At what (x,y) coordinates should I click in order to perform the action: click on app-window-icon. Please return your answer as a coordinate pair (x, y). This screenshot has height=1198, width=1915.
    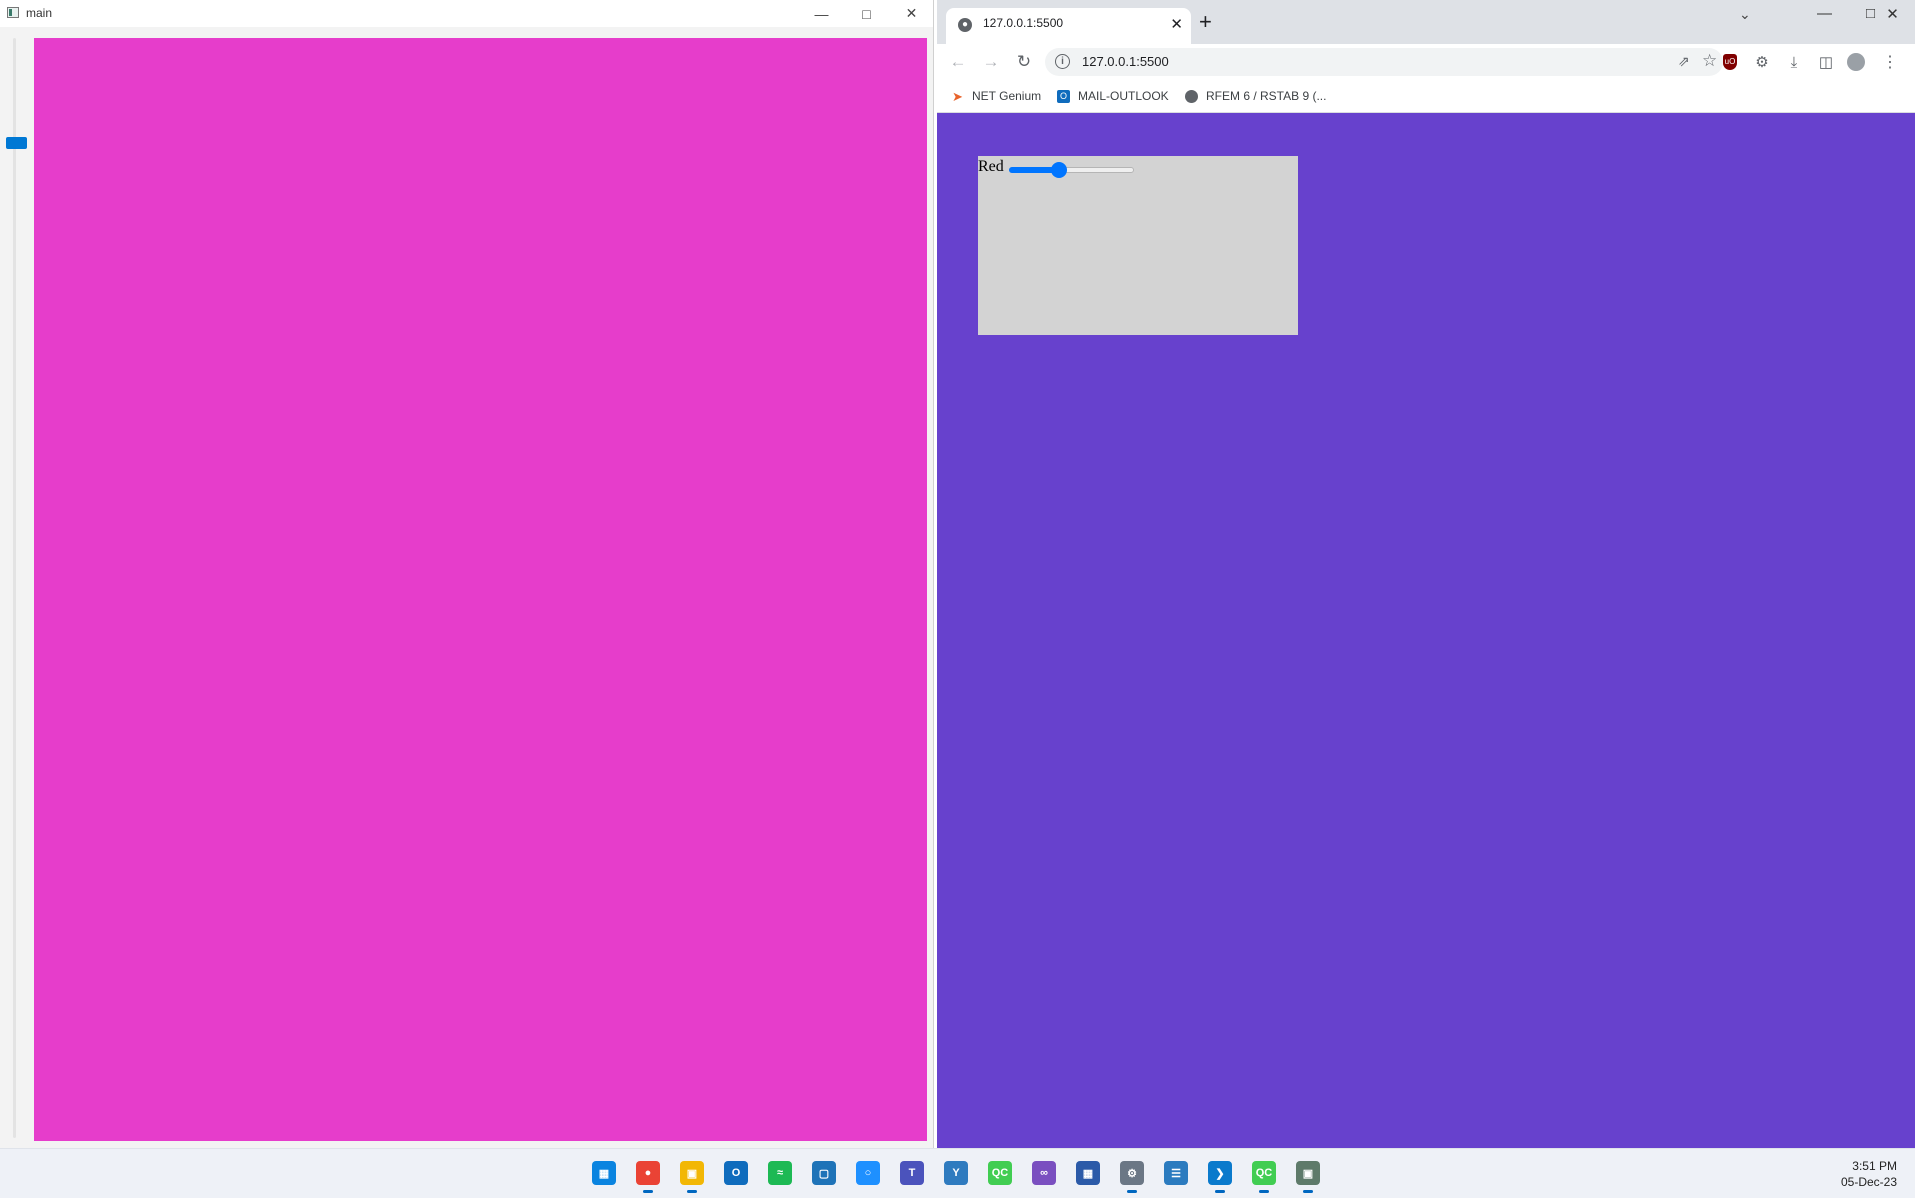
    Looking at the image, I should click on (13, 12).